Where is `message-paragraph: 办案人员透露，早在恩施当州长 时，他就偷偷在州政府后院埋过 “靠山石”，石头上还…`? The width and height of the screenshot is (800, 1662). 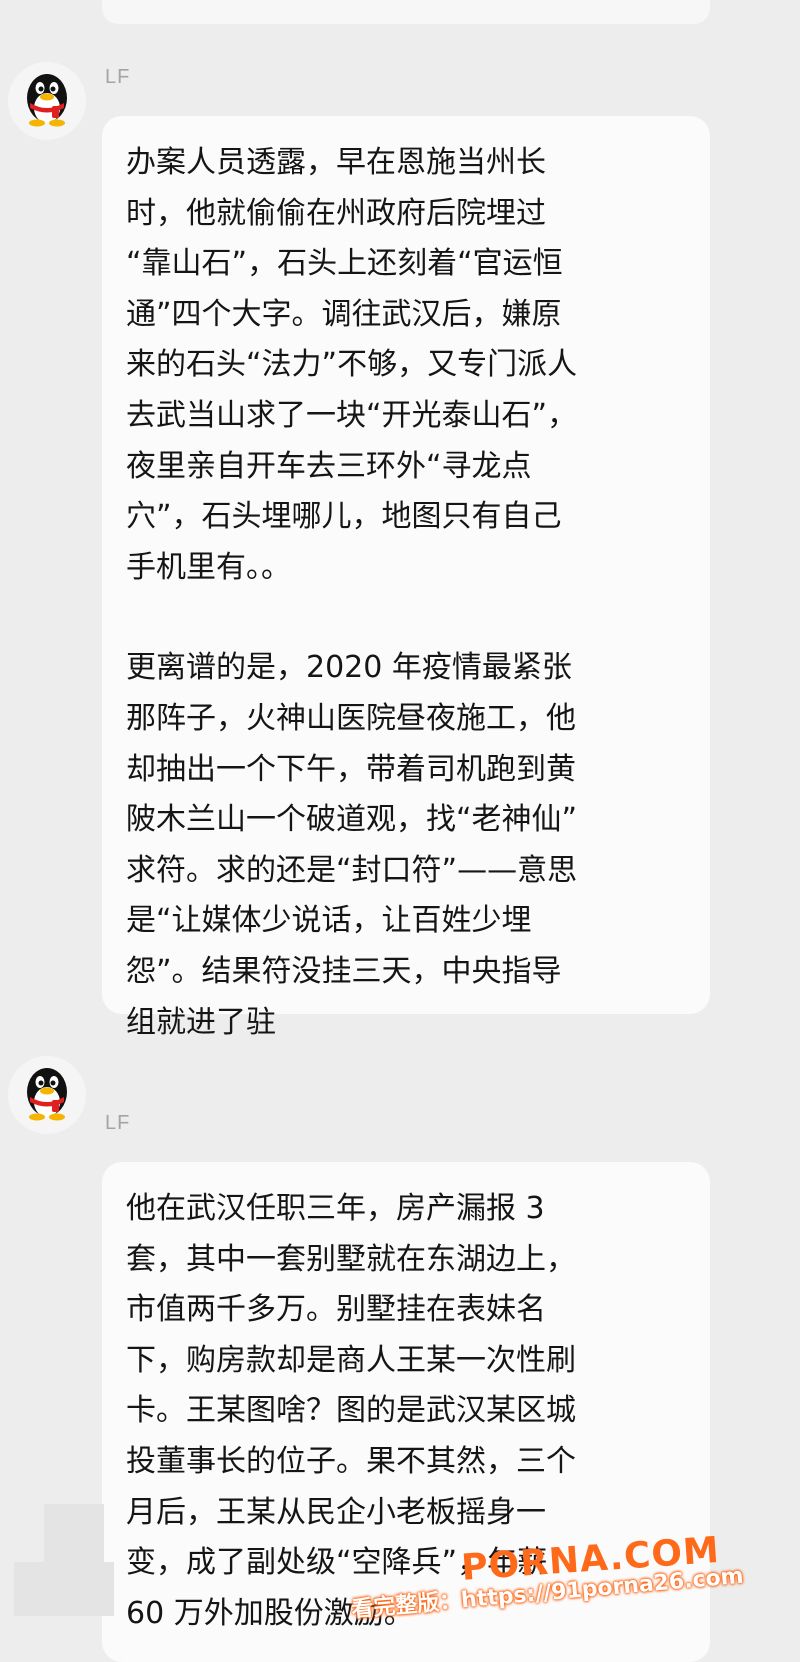 message-paragraph: 办案人员透露，早在恩施当州长 时，他就偷偷在州政府后院埋过 “靠山石”，石头上还… is located at coordinates (352, 365).